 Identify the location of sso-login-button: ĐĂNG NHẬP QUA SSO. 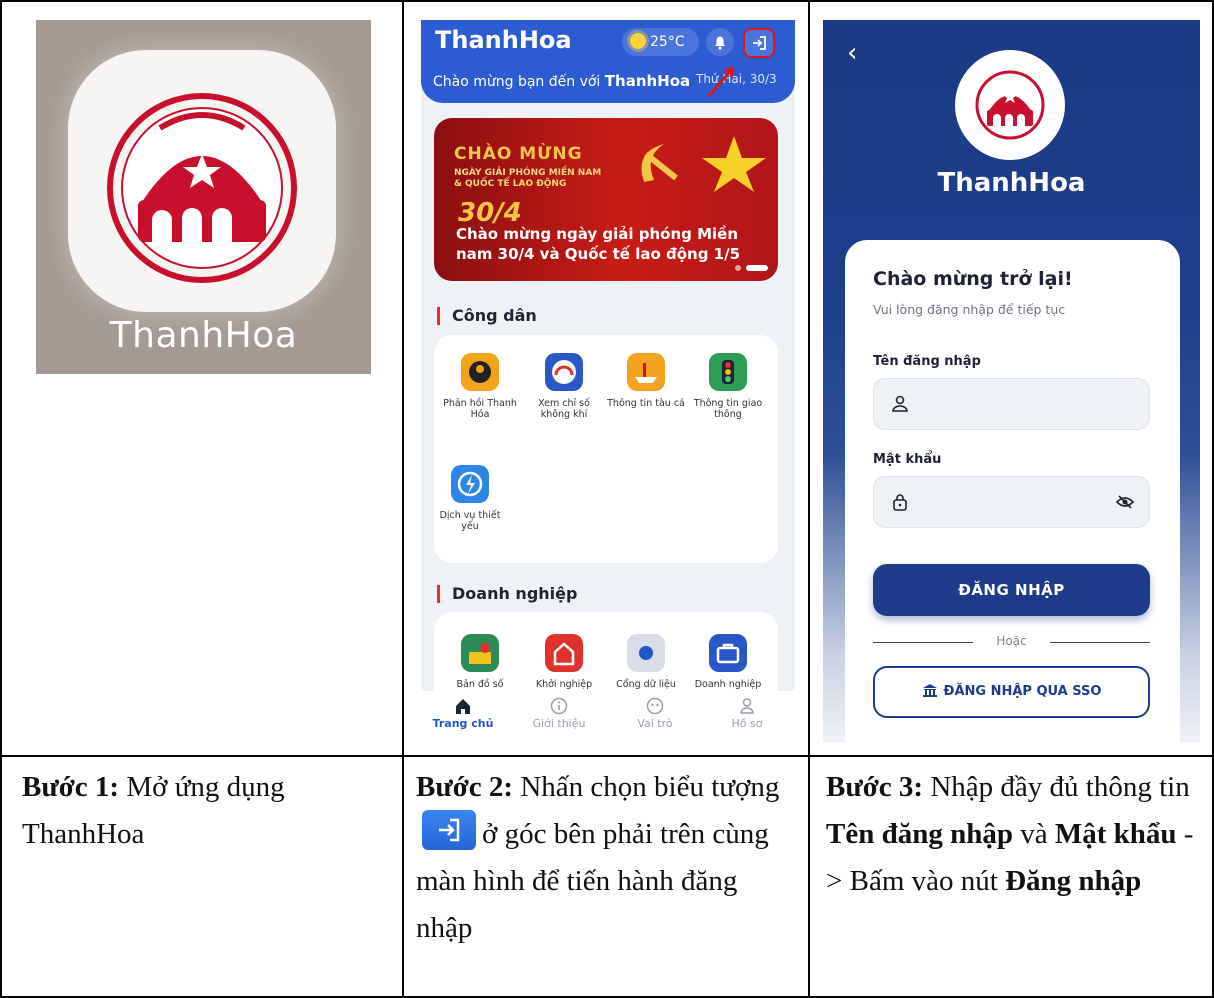
(1011, 692).